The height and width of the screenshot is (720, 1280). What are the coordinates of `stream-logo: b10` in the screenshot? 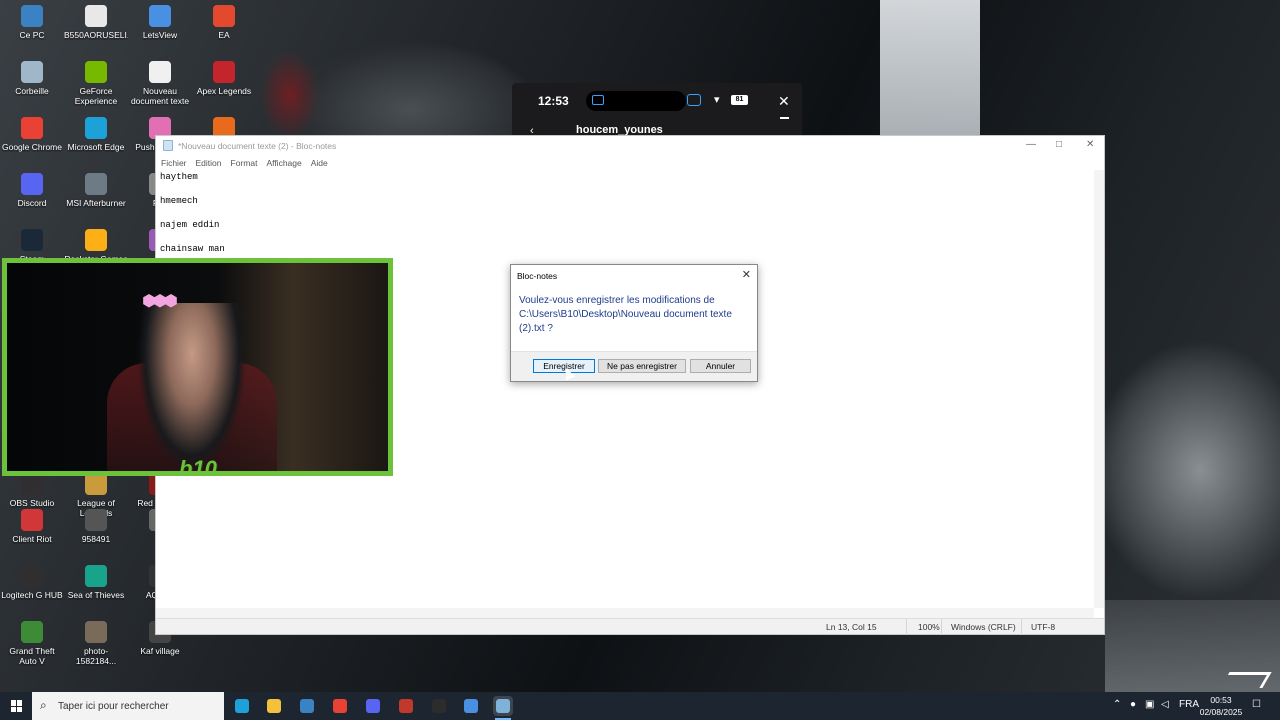 It's located at (198, 463).